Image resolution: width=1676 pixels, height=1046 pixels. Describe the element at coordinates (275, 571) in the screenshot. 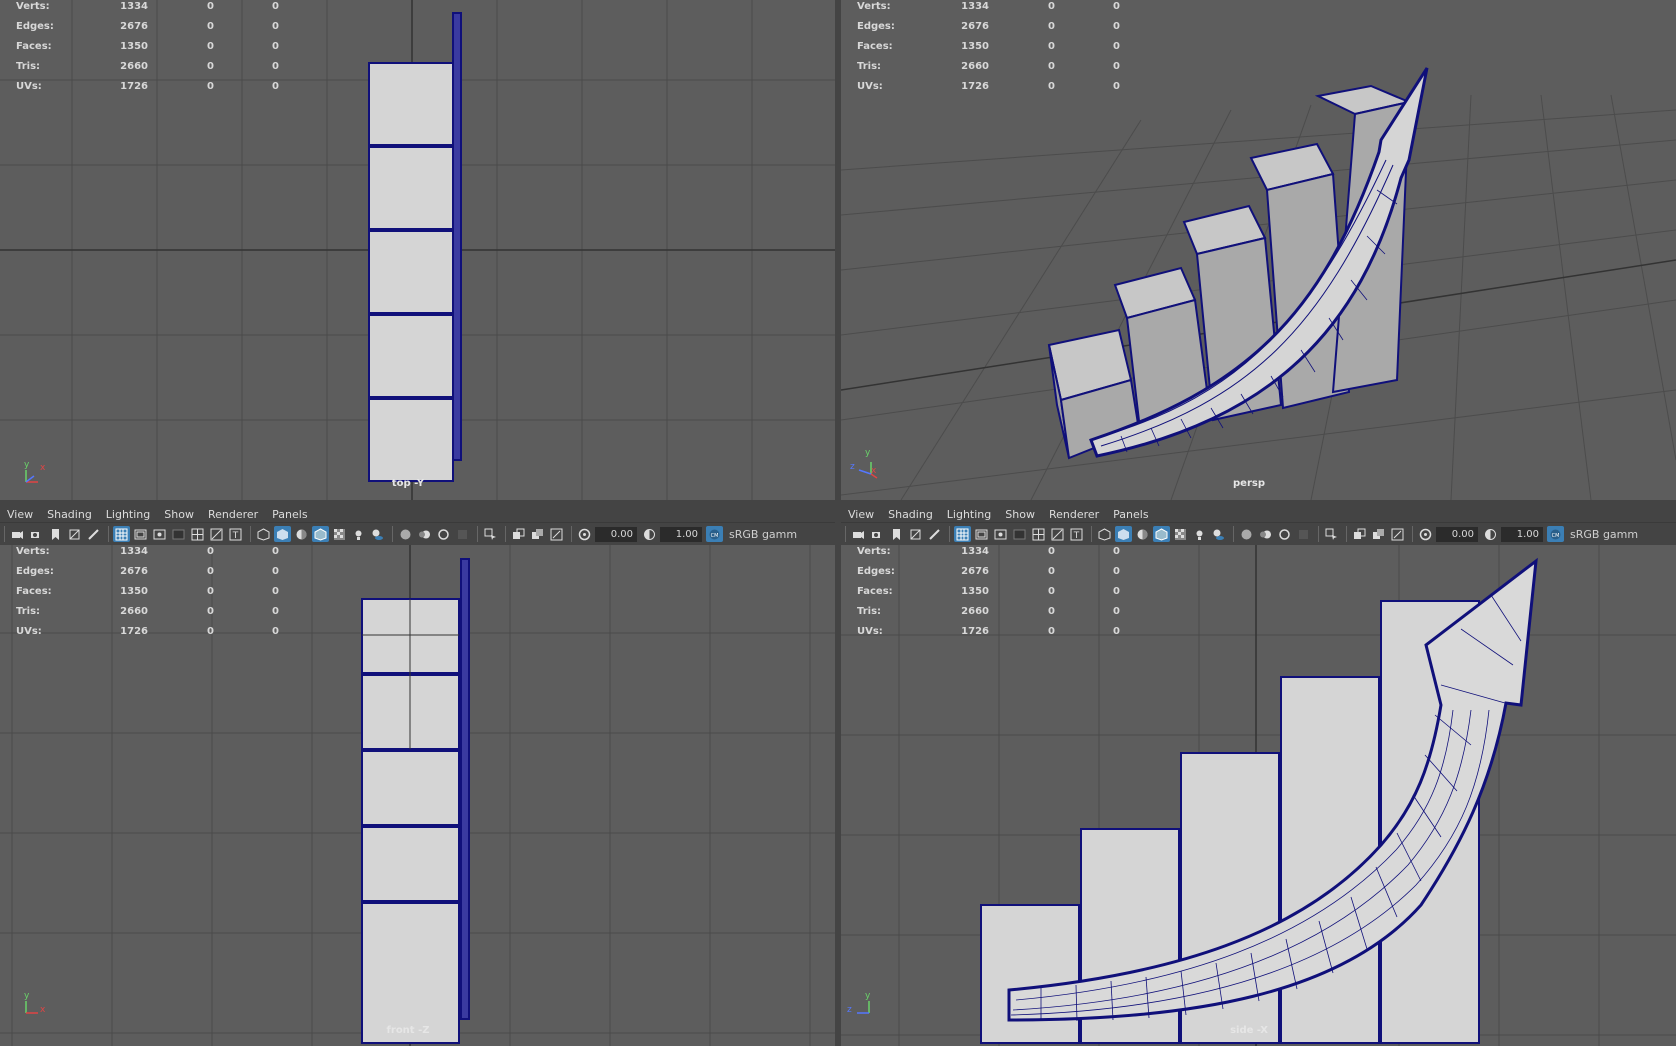

I see `edges-uv: 0` at that location.